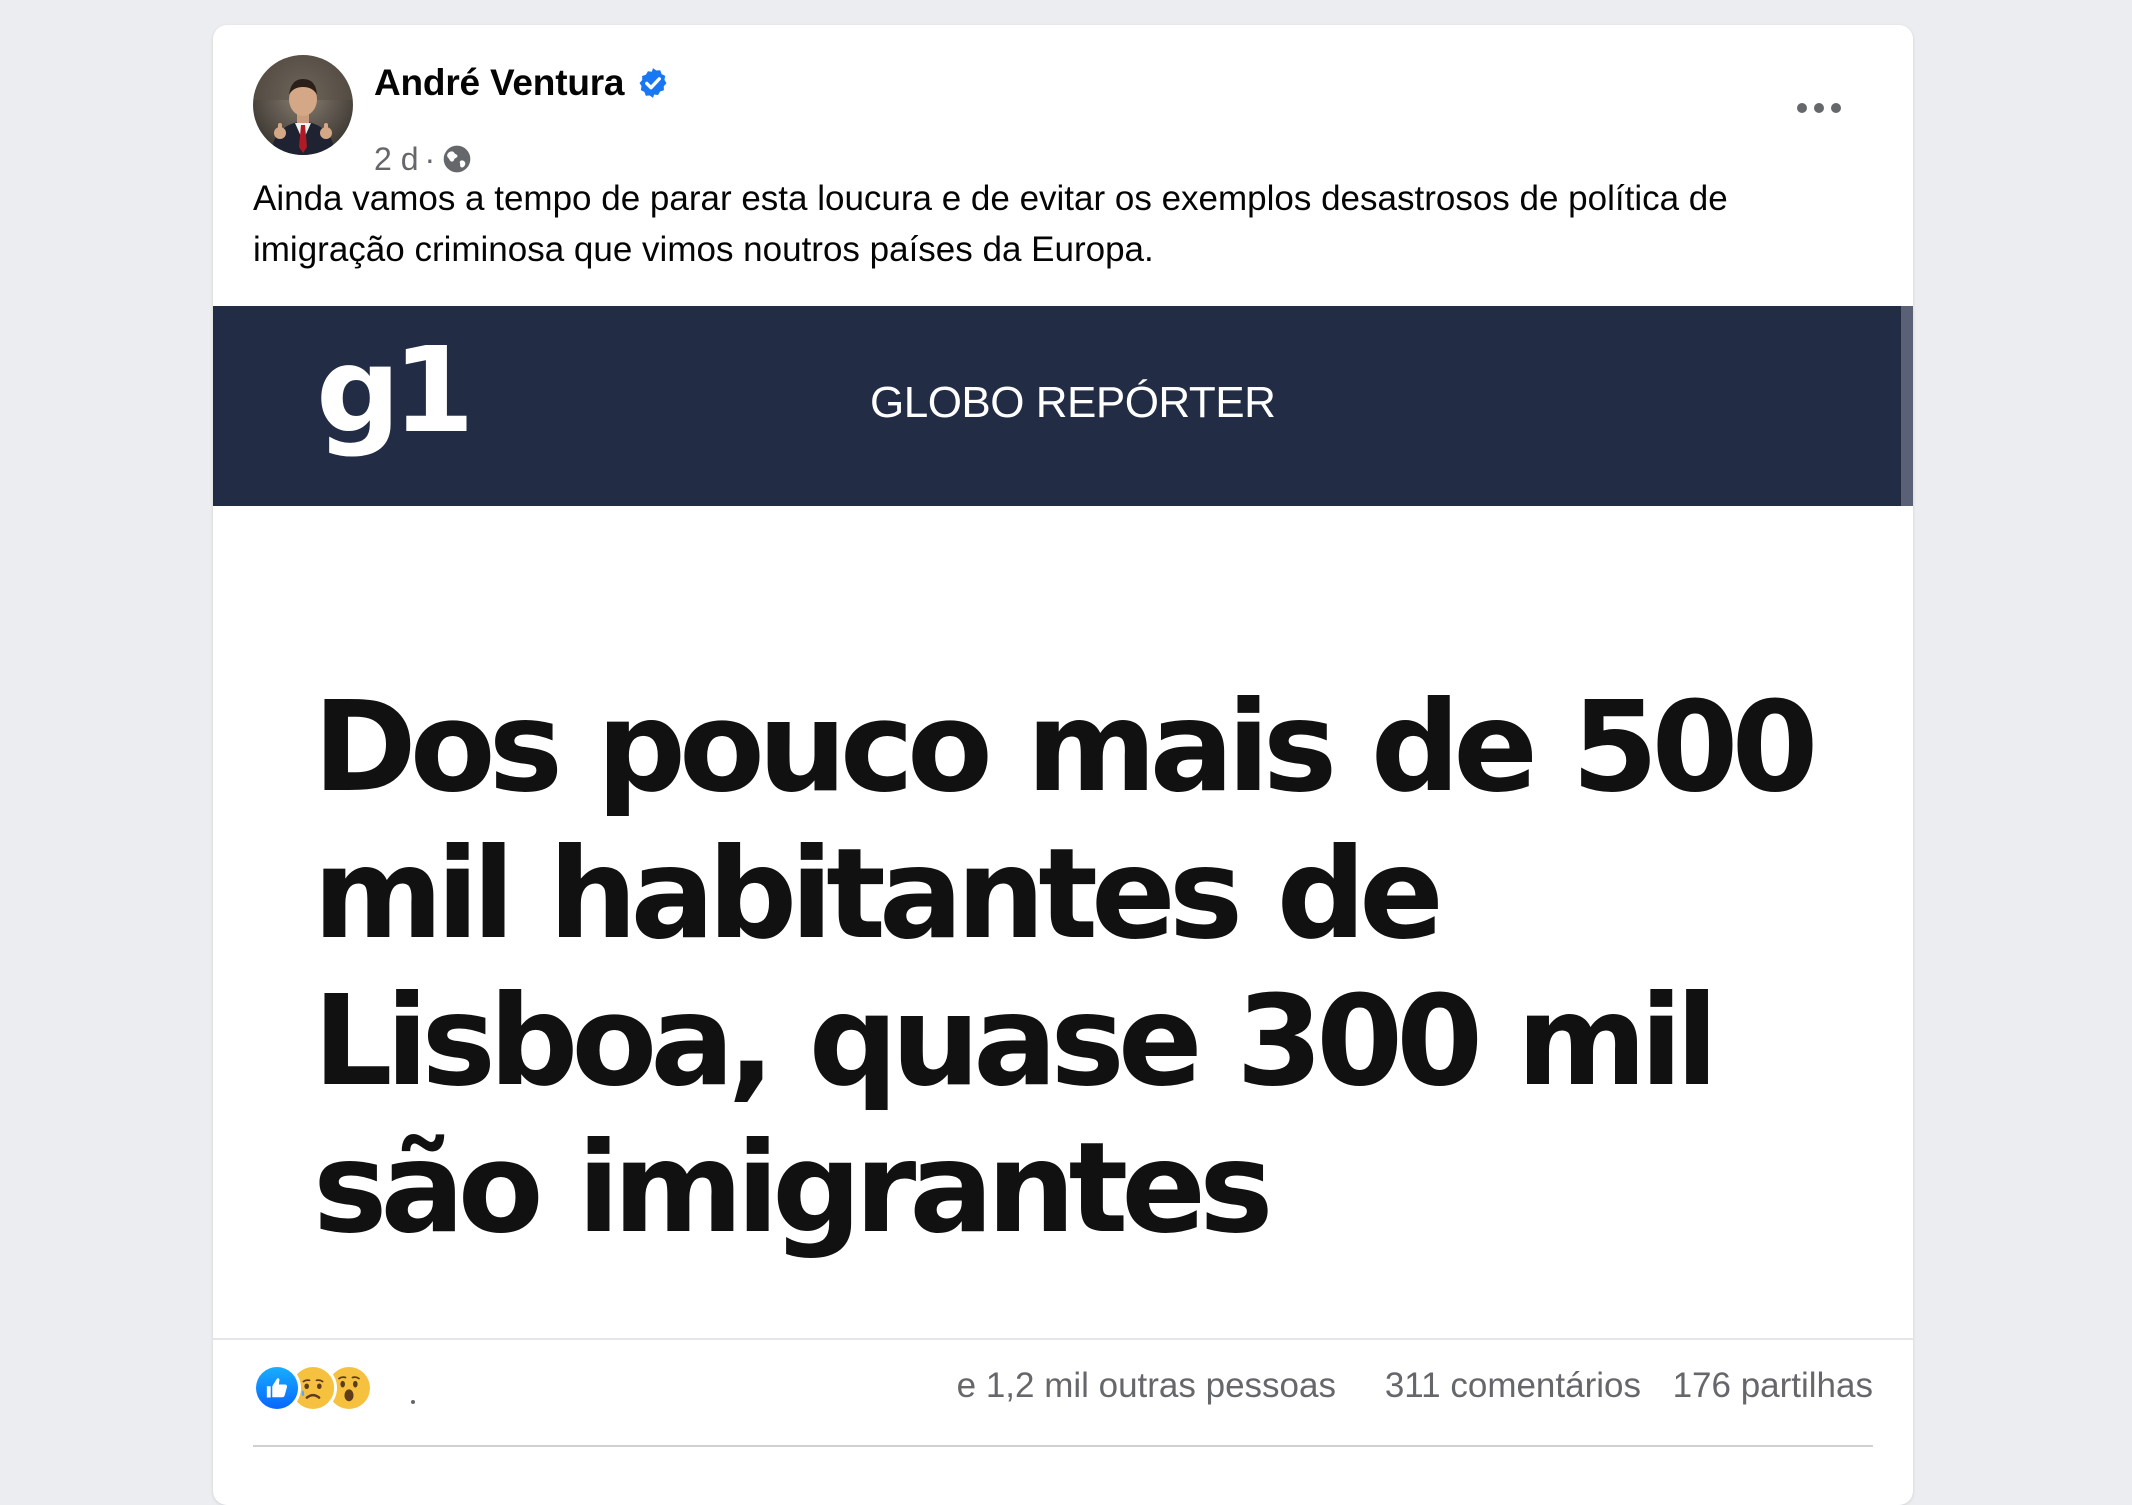 The height and width of the screenshot is (1505, 2132). Describe the element at coordinates (277, 1388) in the screenshot. I see `like-icon` at that location.